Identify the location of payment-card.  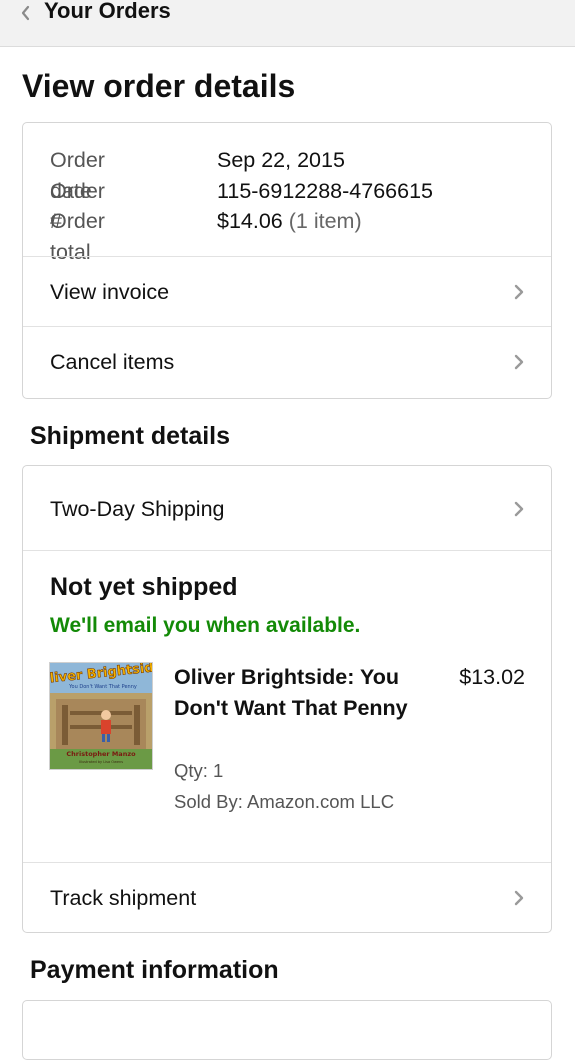
(287, 1030).